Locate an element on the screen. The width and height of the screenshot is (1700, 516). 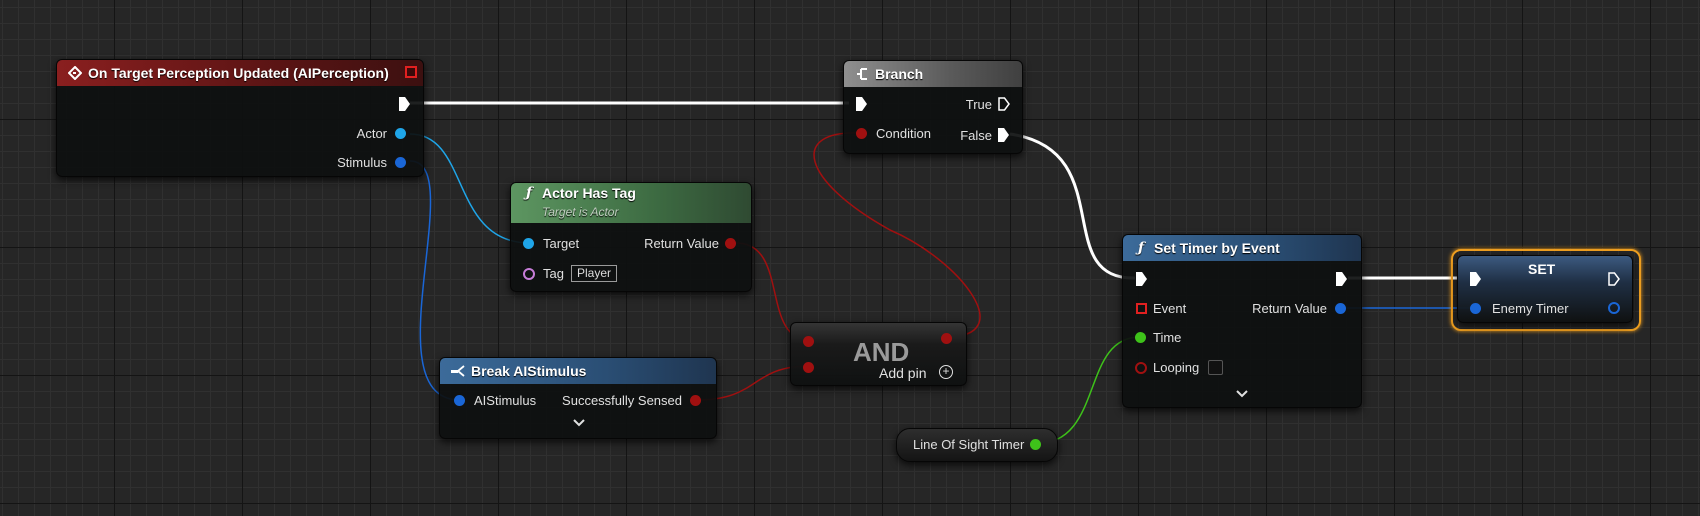
actor-out-pin is located at coordinates (400, 133).